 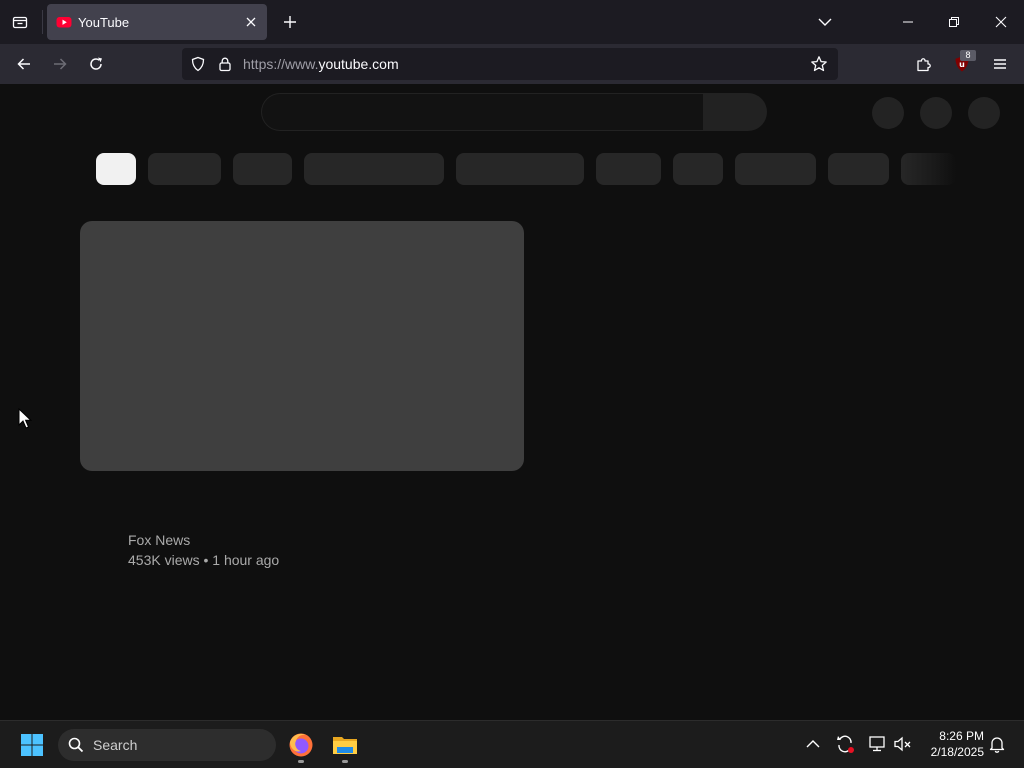 What do you see at coordinates (32, 745) in the screenshot?
I see `windows-start-icon` at bounding box center [32, 745].